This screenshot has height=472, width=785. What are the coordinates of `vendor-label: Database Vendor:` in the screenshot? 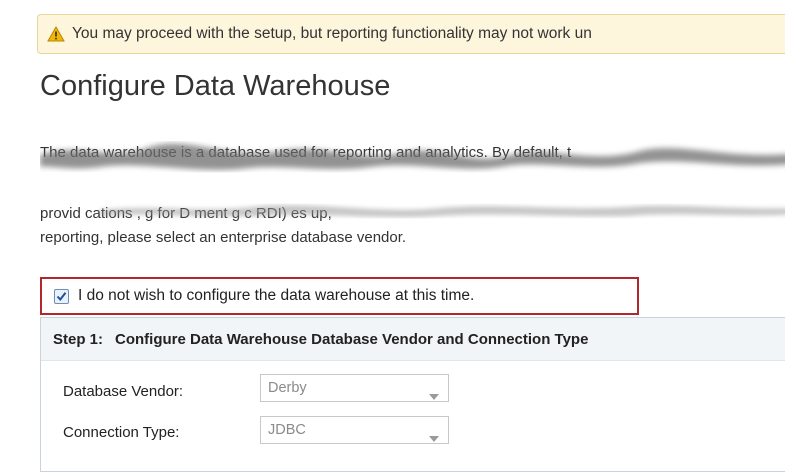 It's located at (123, 391).